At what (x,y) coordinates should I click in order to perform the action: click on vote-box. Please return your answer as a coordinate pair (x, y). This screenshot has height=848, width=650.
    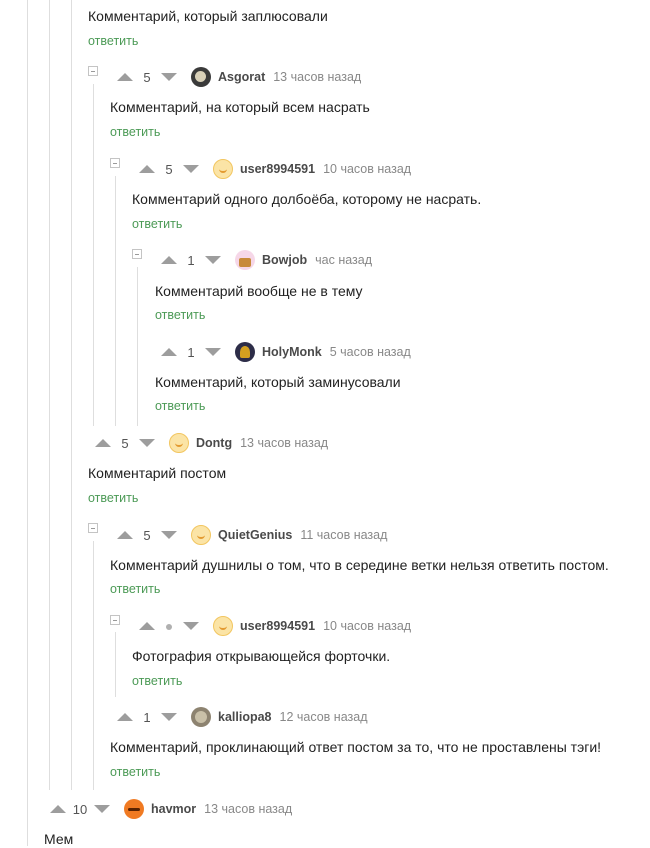
    Looking at the image, I should click on (169, 626).